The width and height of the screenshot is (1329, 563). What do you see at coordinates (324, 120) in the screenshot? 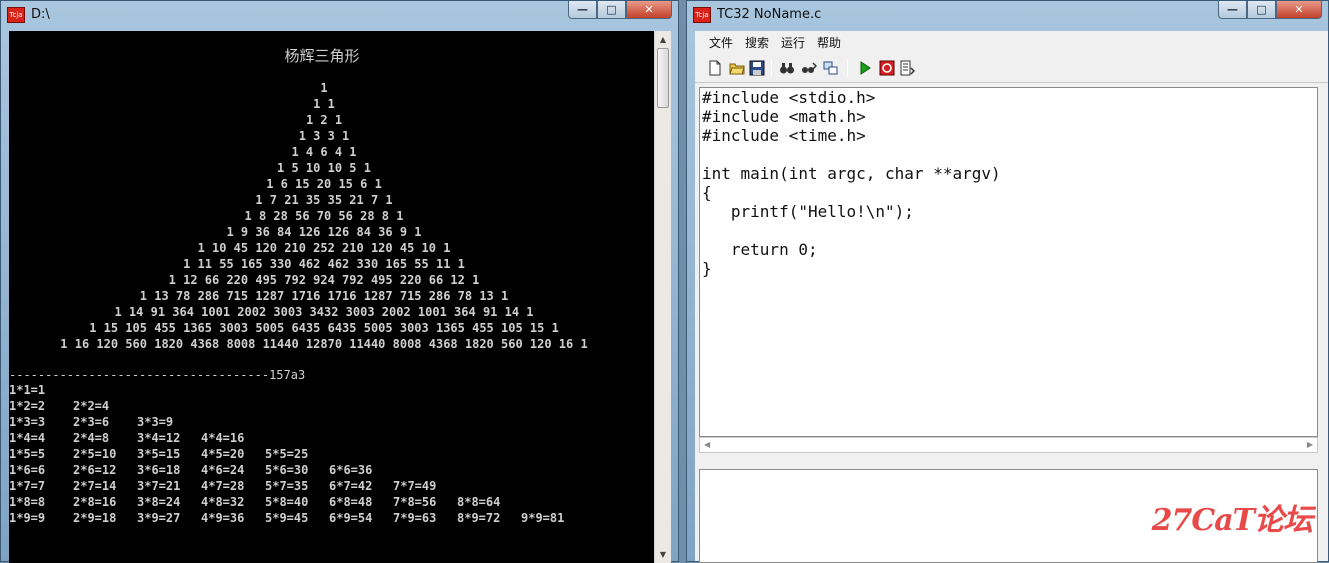
I see `pascal-row: 1 2 1` at bounding box center [324, 120].